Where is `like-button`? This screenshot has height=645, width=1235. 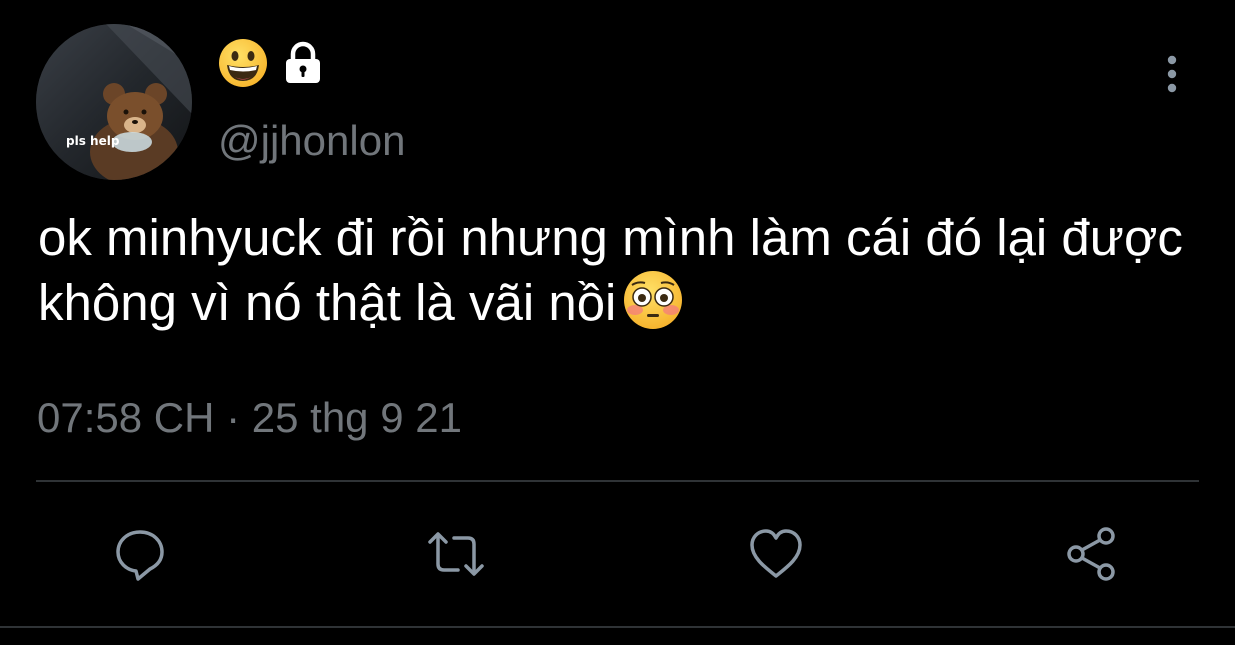
like-button is located at coordinates (776, 554).